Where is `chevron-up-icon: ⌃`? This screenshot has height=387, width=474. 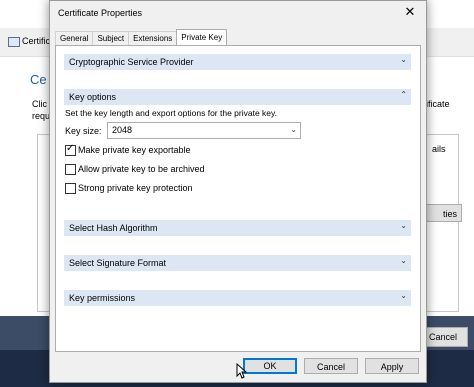
chevron-up-icon: ⌃ is located at coordinates (403, 94).